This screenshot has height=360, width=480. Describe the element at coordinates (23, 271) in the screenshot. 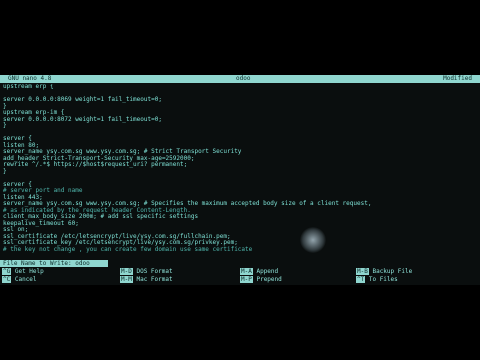

I see `shortcut-get-help: ^G Get Help` at that location.